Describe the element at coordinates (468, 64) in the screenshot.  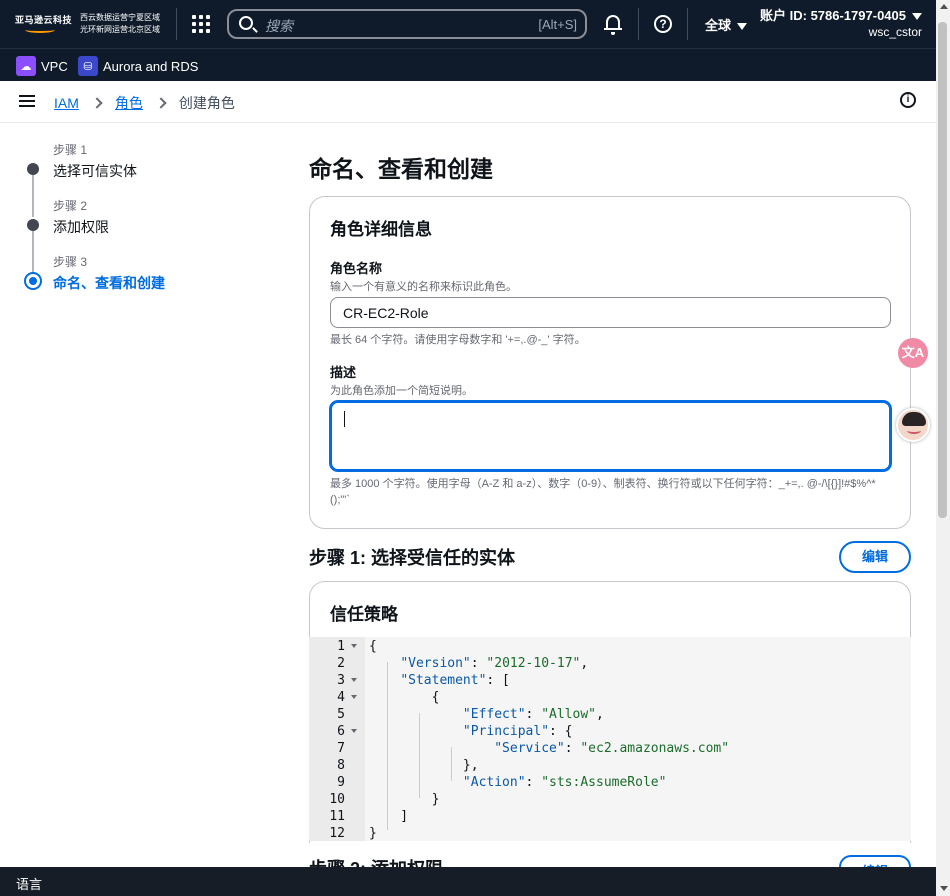
I see `favorites-bar: ☁ VPC ⛁ Aurora and RDS` at that location.